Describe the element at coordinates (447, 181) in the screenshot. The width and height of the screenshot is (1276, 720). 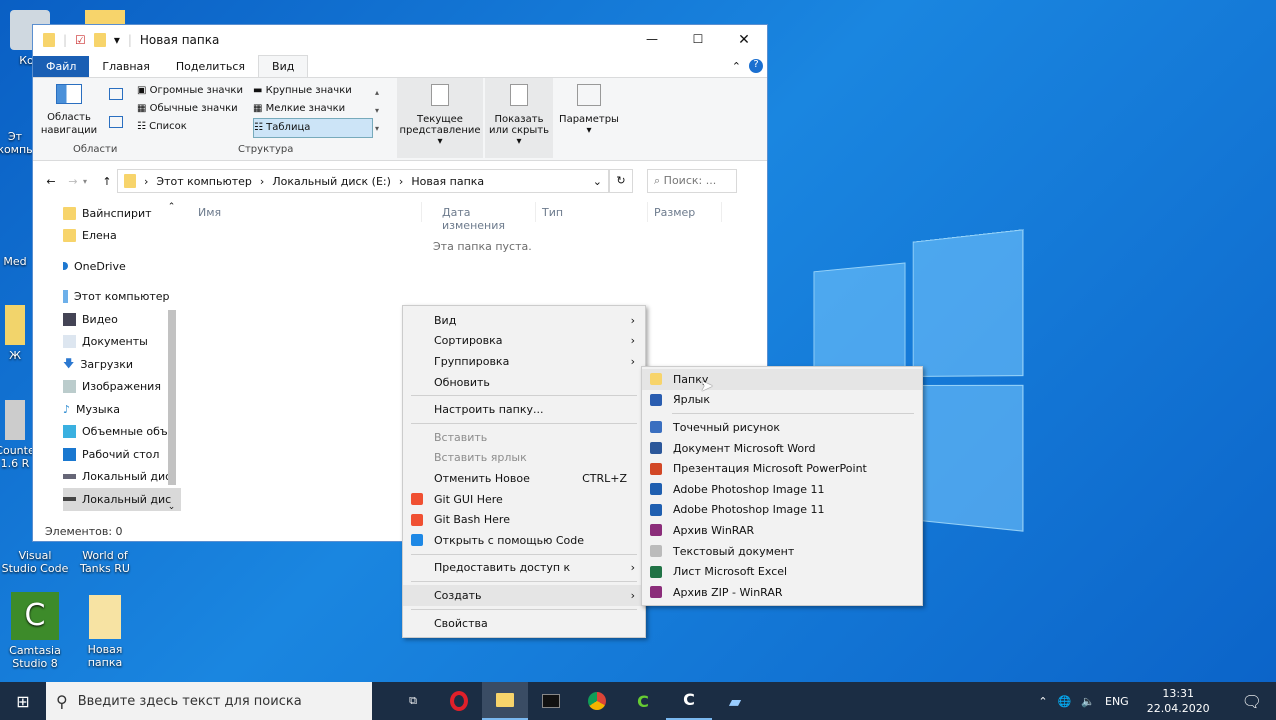
I see `breadcrumb-new-folder: Новая папка` at that location.